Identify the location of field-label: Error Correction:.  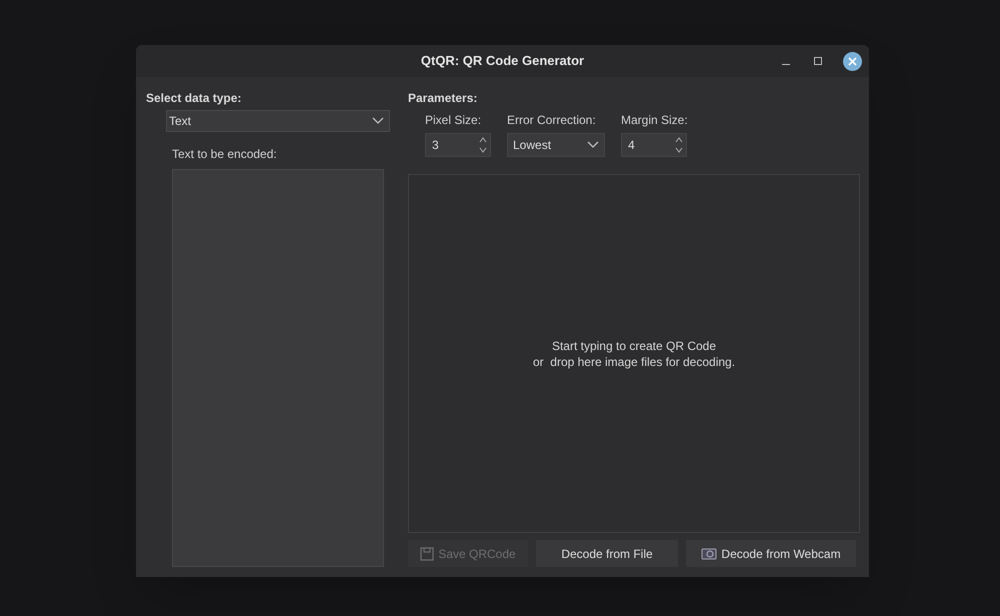
(552, 120).